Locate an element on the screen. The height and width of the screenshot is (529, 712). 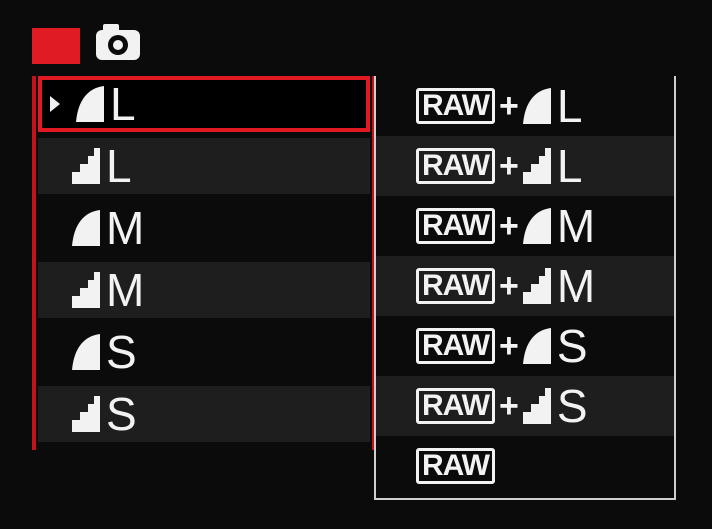
quality-option-raw-only: RAW is located at coordinates (525, 466).